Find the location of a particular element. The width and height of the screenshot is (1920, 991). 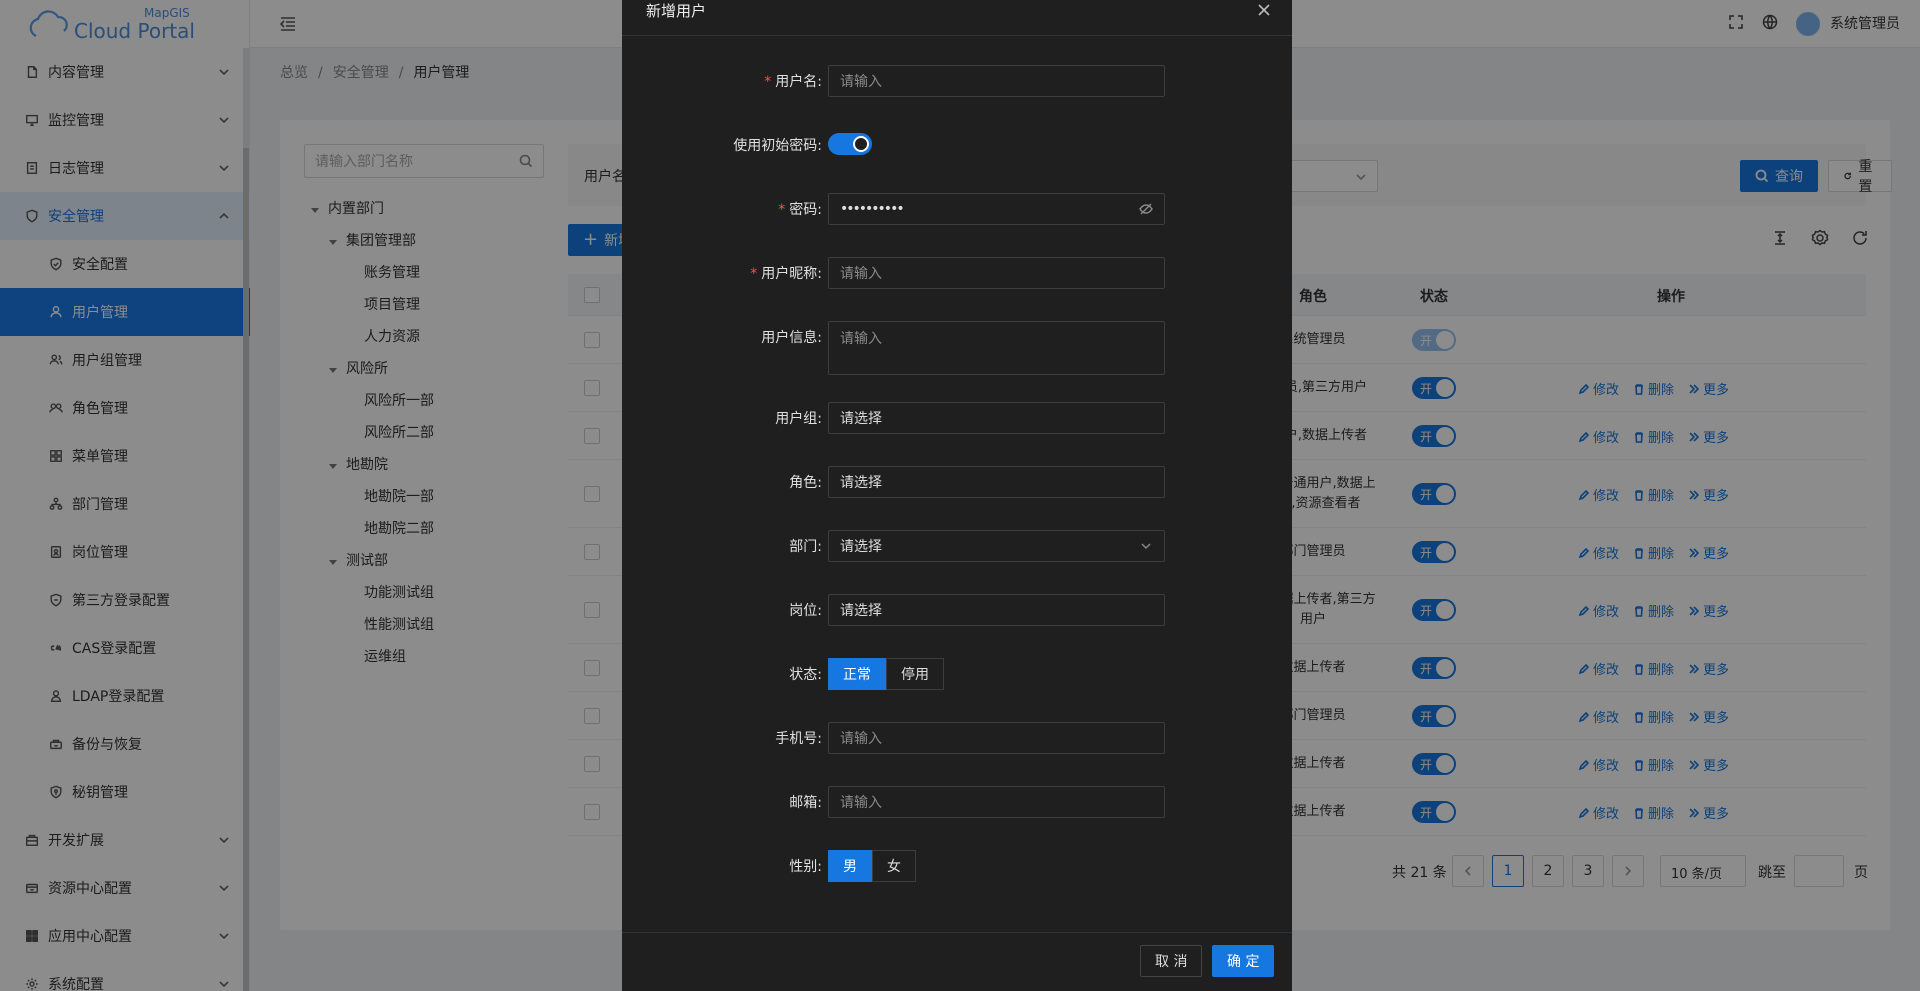

email-input: 请输入 is located at coordinates (996, 802).